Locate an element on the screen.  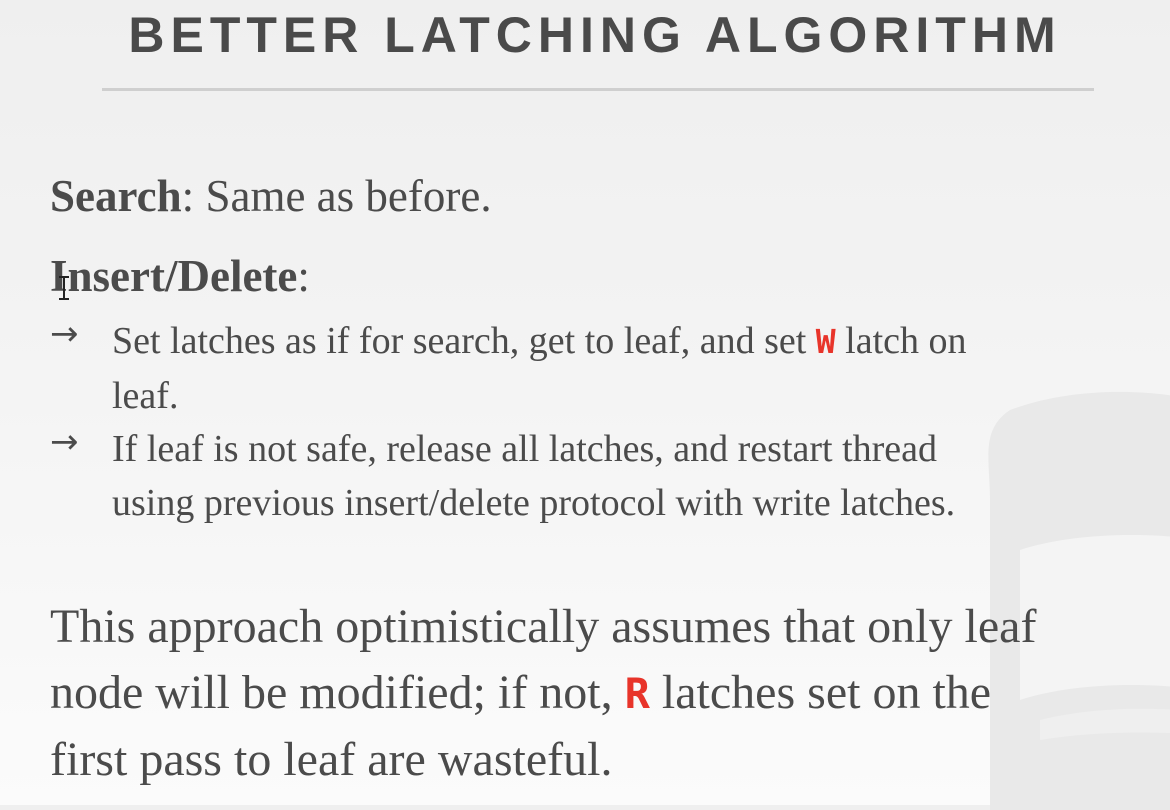
search-line: Search: Same as before. is located at coordinates (271, 196).